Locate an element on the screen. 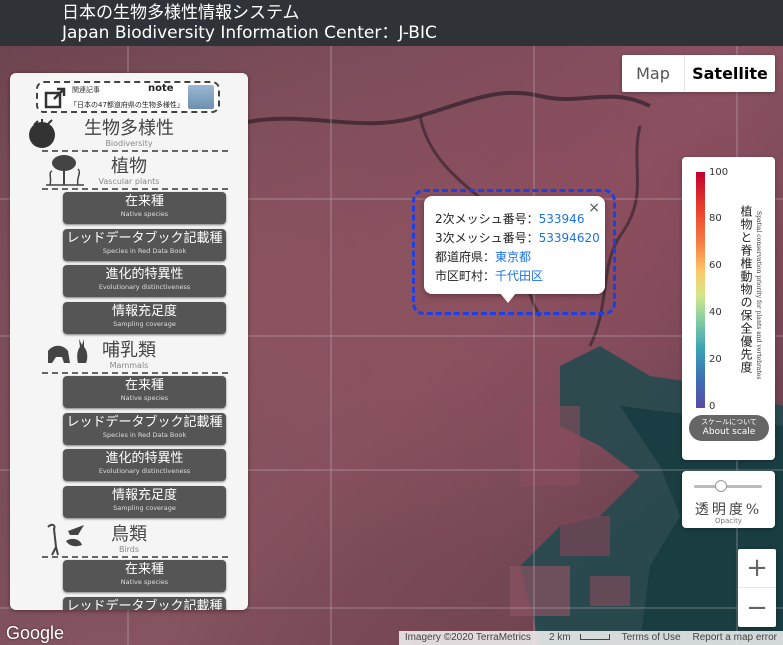 This screenshot has height=645, width=783. row-value-link: 千代田区 is located at coordinates (519, 276).